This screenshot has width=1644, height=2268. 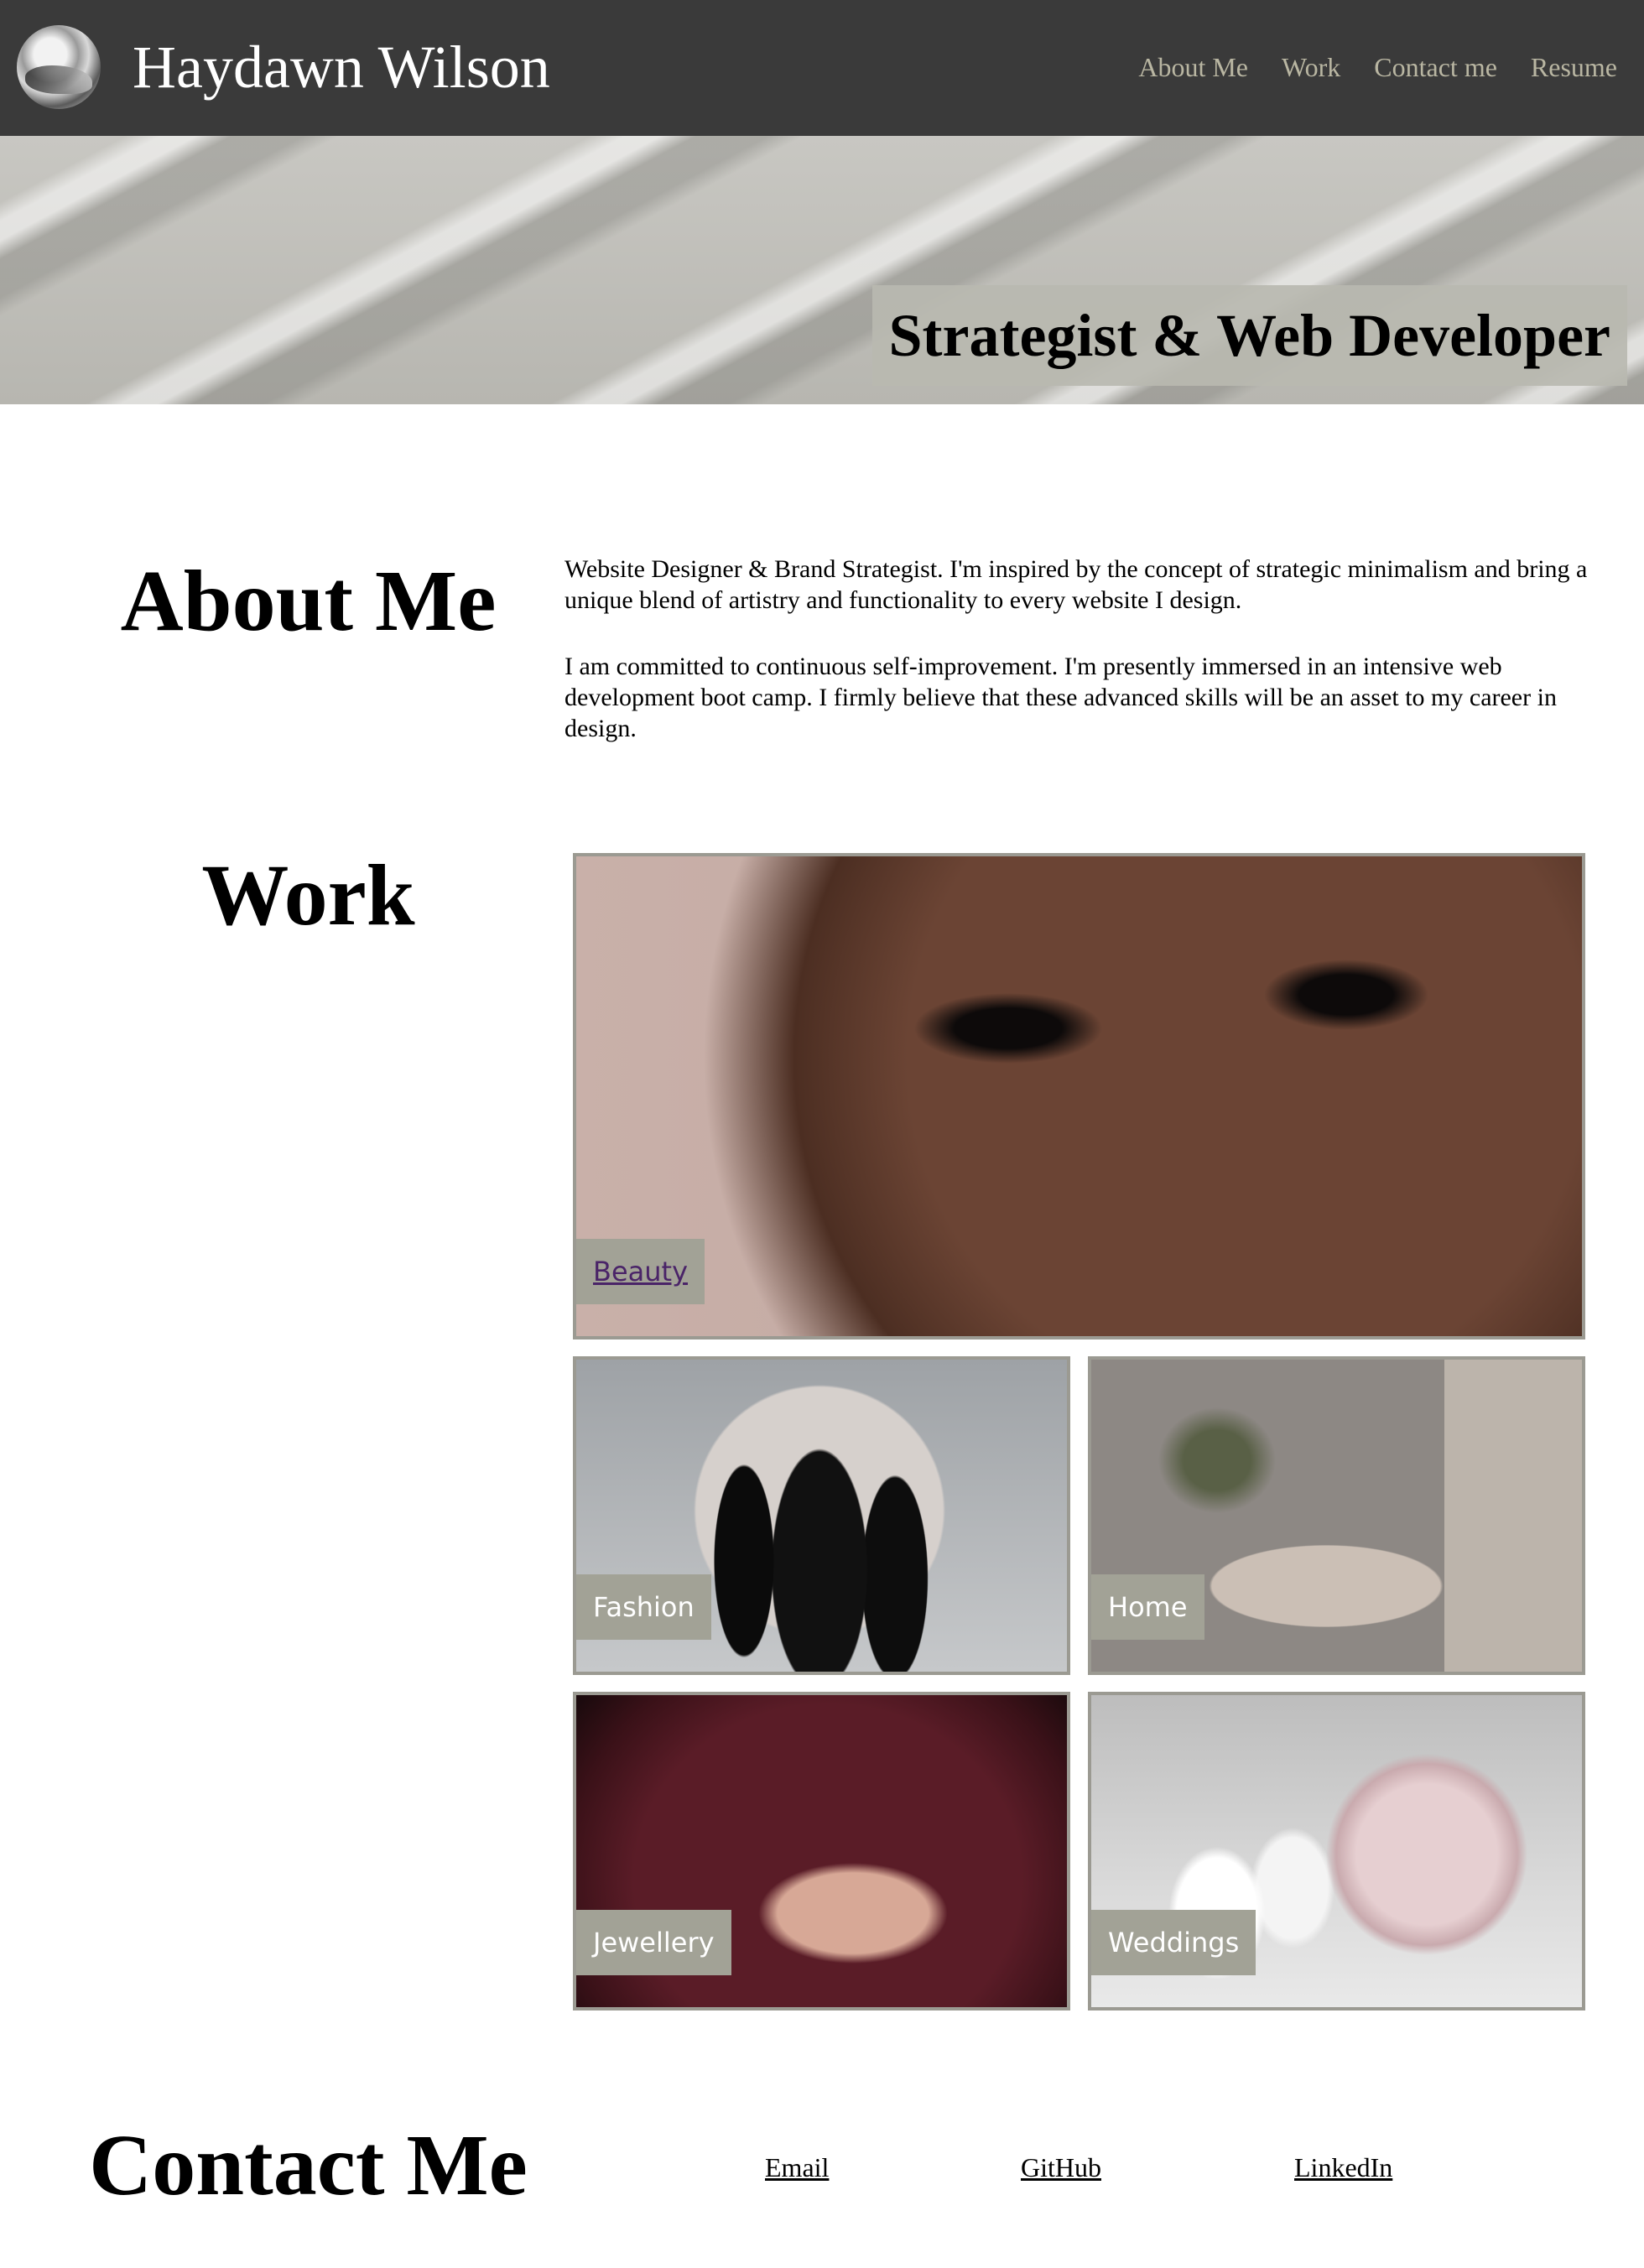 What do you see at coordinates (653, 1942) in the screenshot?
I see `work-label-jewellery: Jewellery` at bounding box center [653, 1942].